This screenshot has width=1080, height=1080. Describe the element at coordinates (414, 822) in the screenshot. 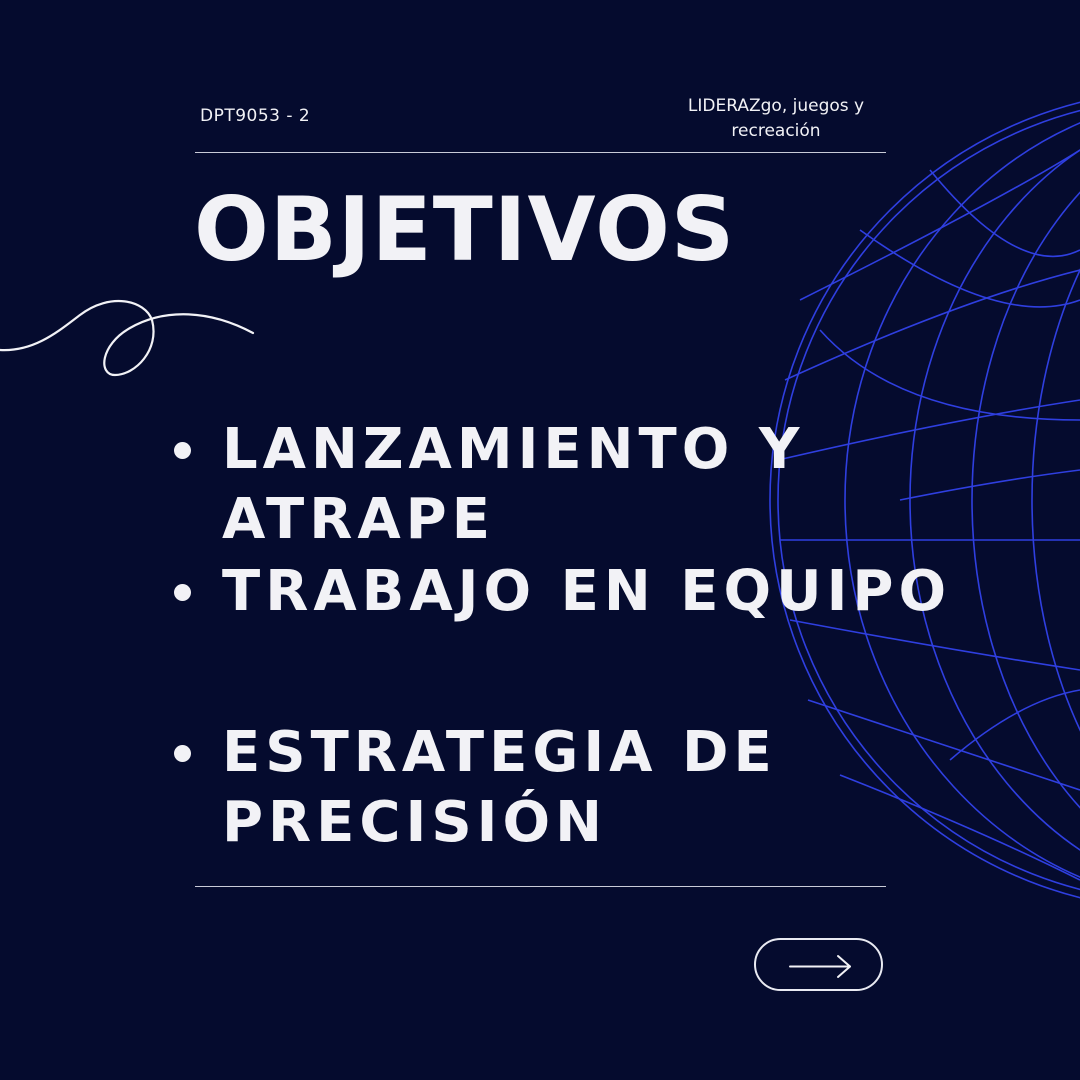

I see `objective-line: PRECISIÓN` at that location.